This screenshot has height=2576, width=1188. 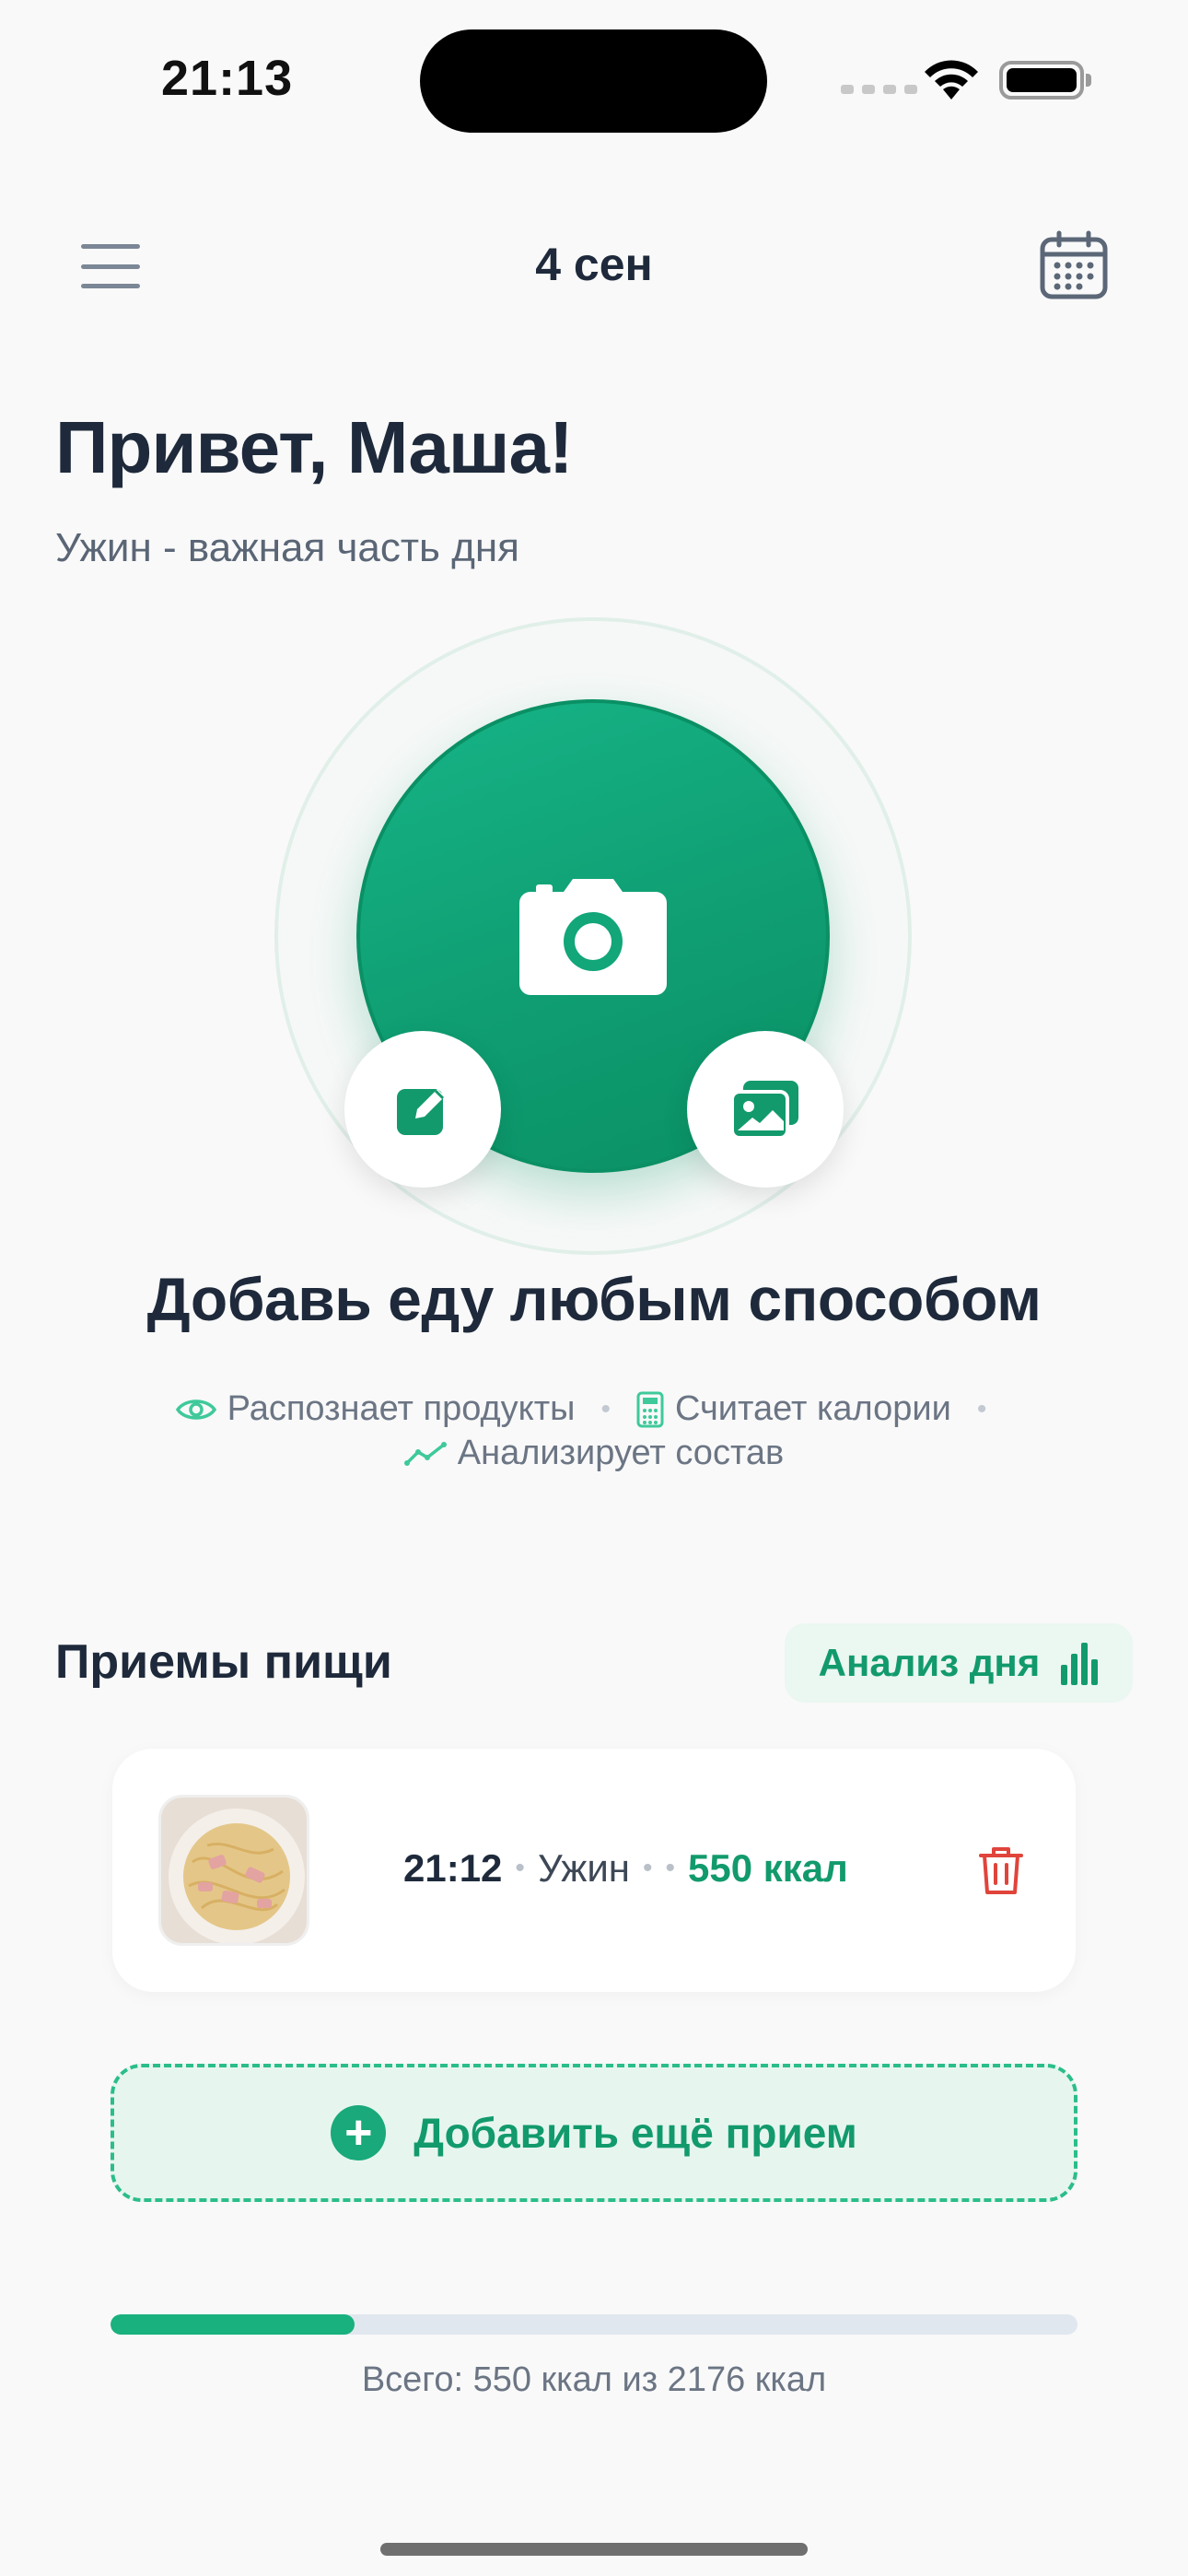 I want to click on camera-icon, so click(x=593, y=937).